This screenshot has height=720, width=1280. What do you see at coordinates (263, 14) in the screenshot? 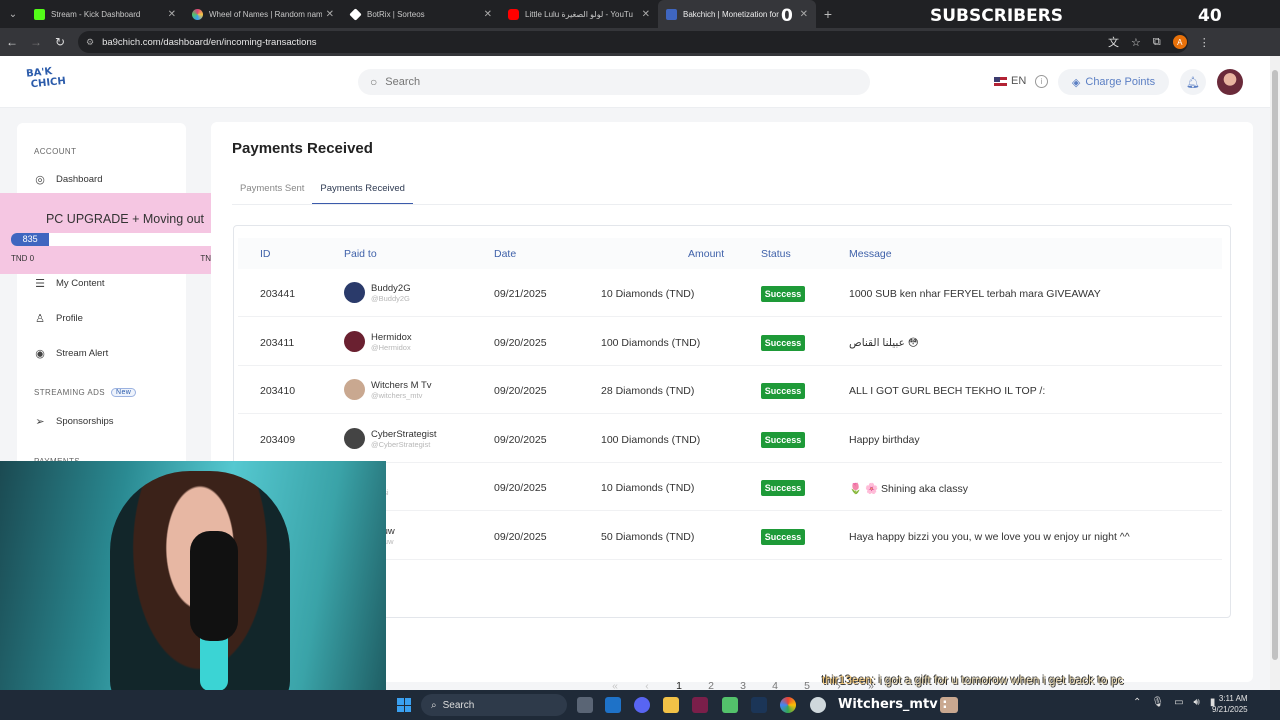
I see `browser-tab: Wheel of Names | Random nam ✕` at bounding box center [263, 14].